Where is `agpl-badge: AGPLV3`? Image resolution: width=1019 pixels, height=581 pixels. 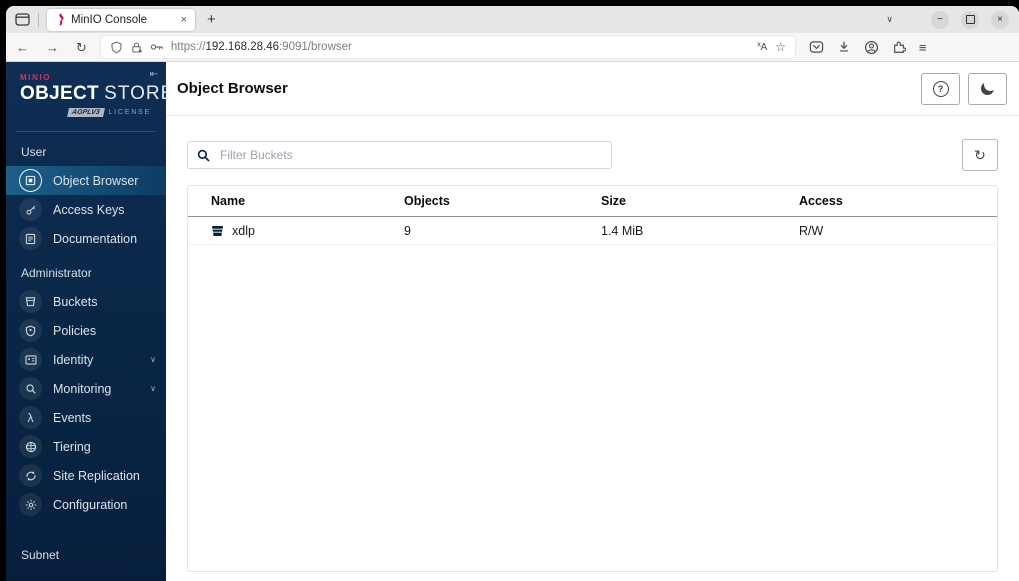
agpl-badge: AGPLV3 is located at coordinates (85, 112).